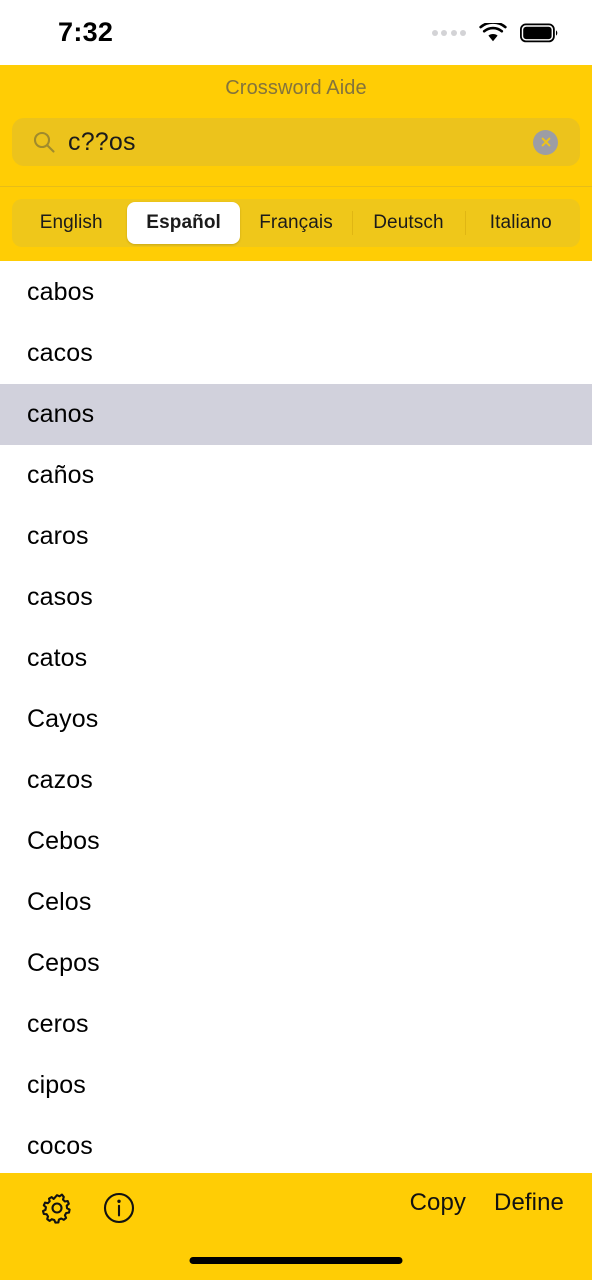  What do you see at coordinates (63, 963) in the screenshot?
I see `word-label: Cepos` at bounding box center [63, 963].